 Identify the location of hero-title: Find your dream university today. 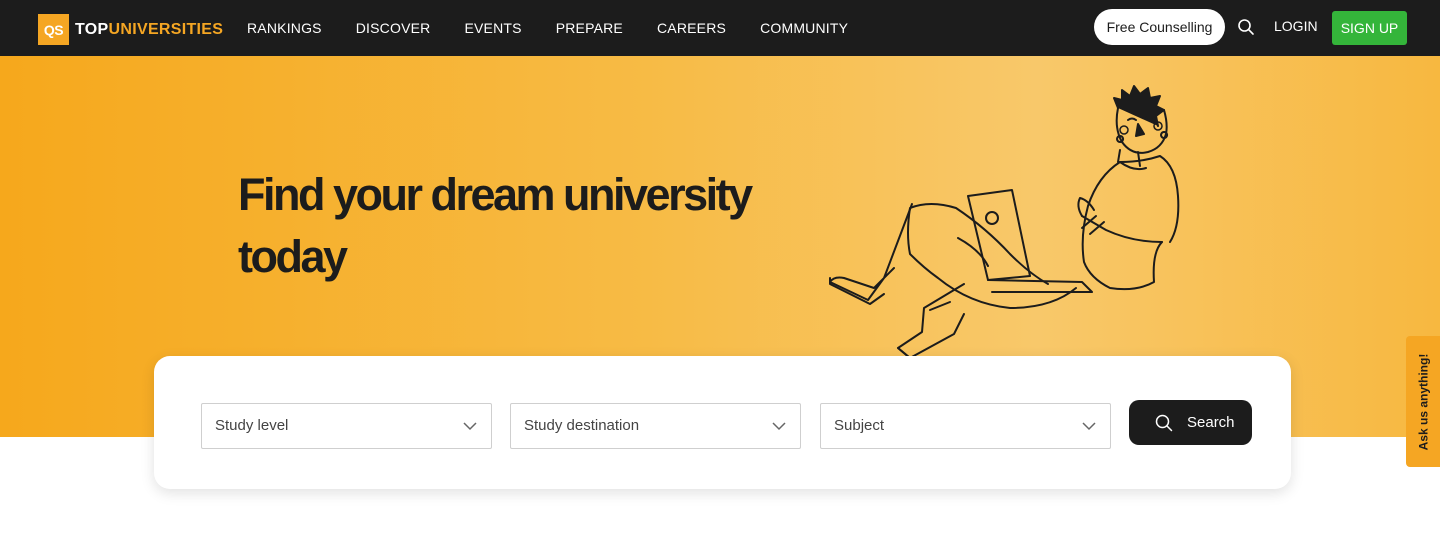
(495, 225).